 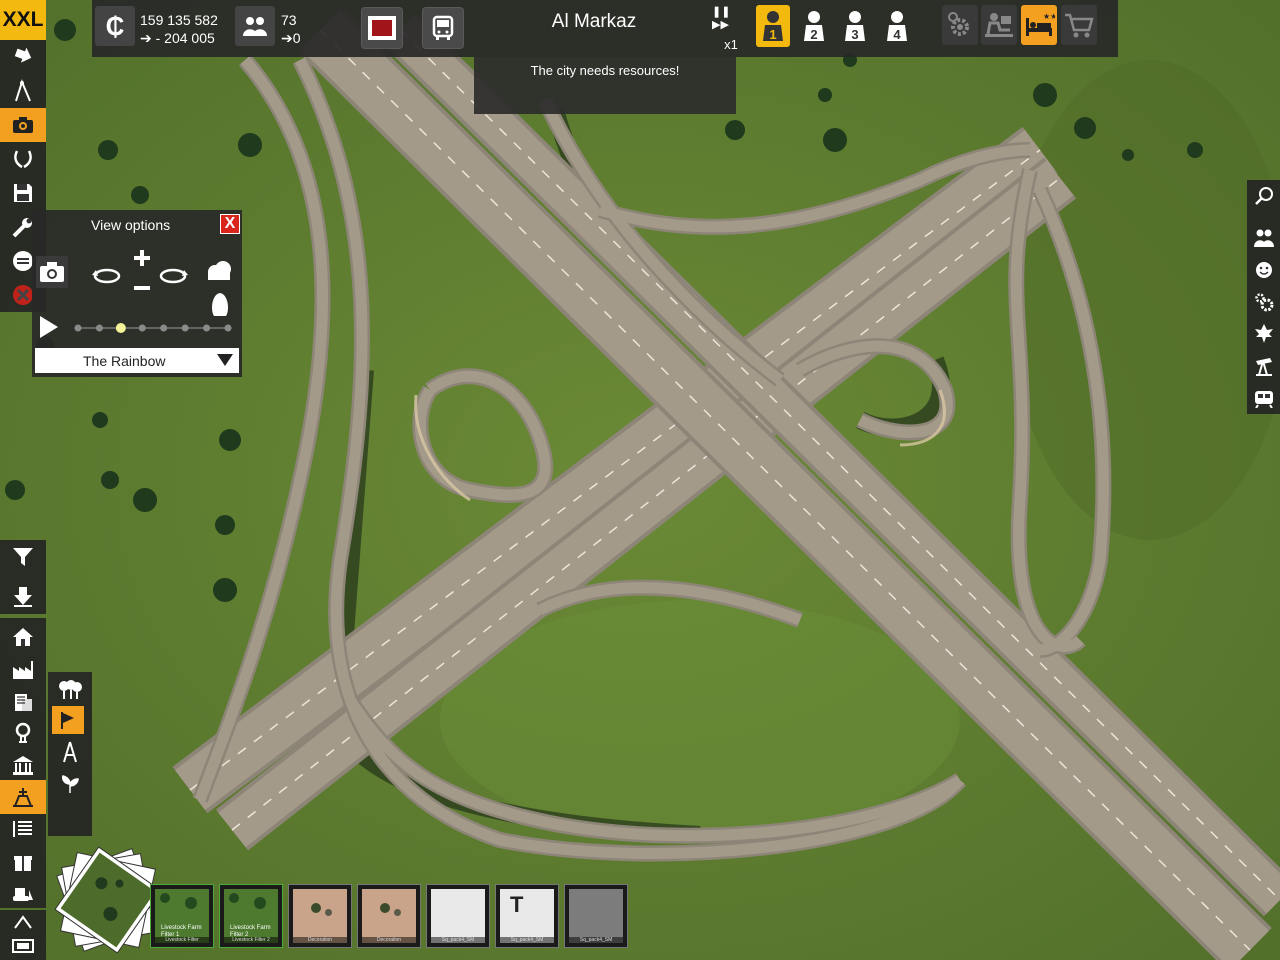 I want to click on player-1-button: 1, so click(x=773, y=26).